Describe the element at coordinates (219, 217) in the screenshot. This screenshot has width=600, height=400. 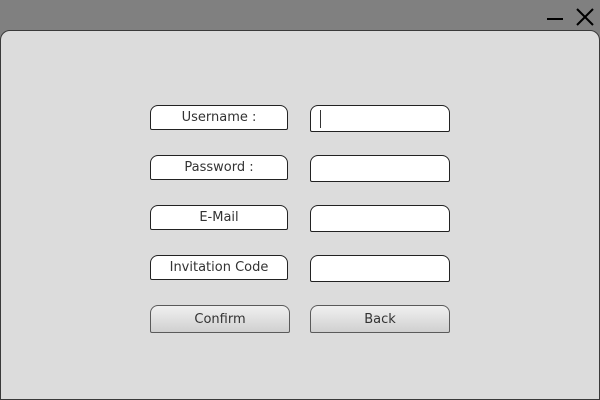
I see `email-label: E-Mail` at that location.